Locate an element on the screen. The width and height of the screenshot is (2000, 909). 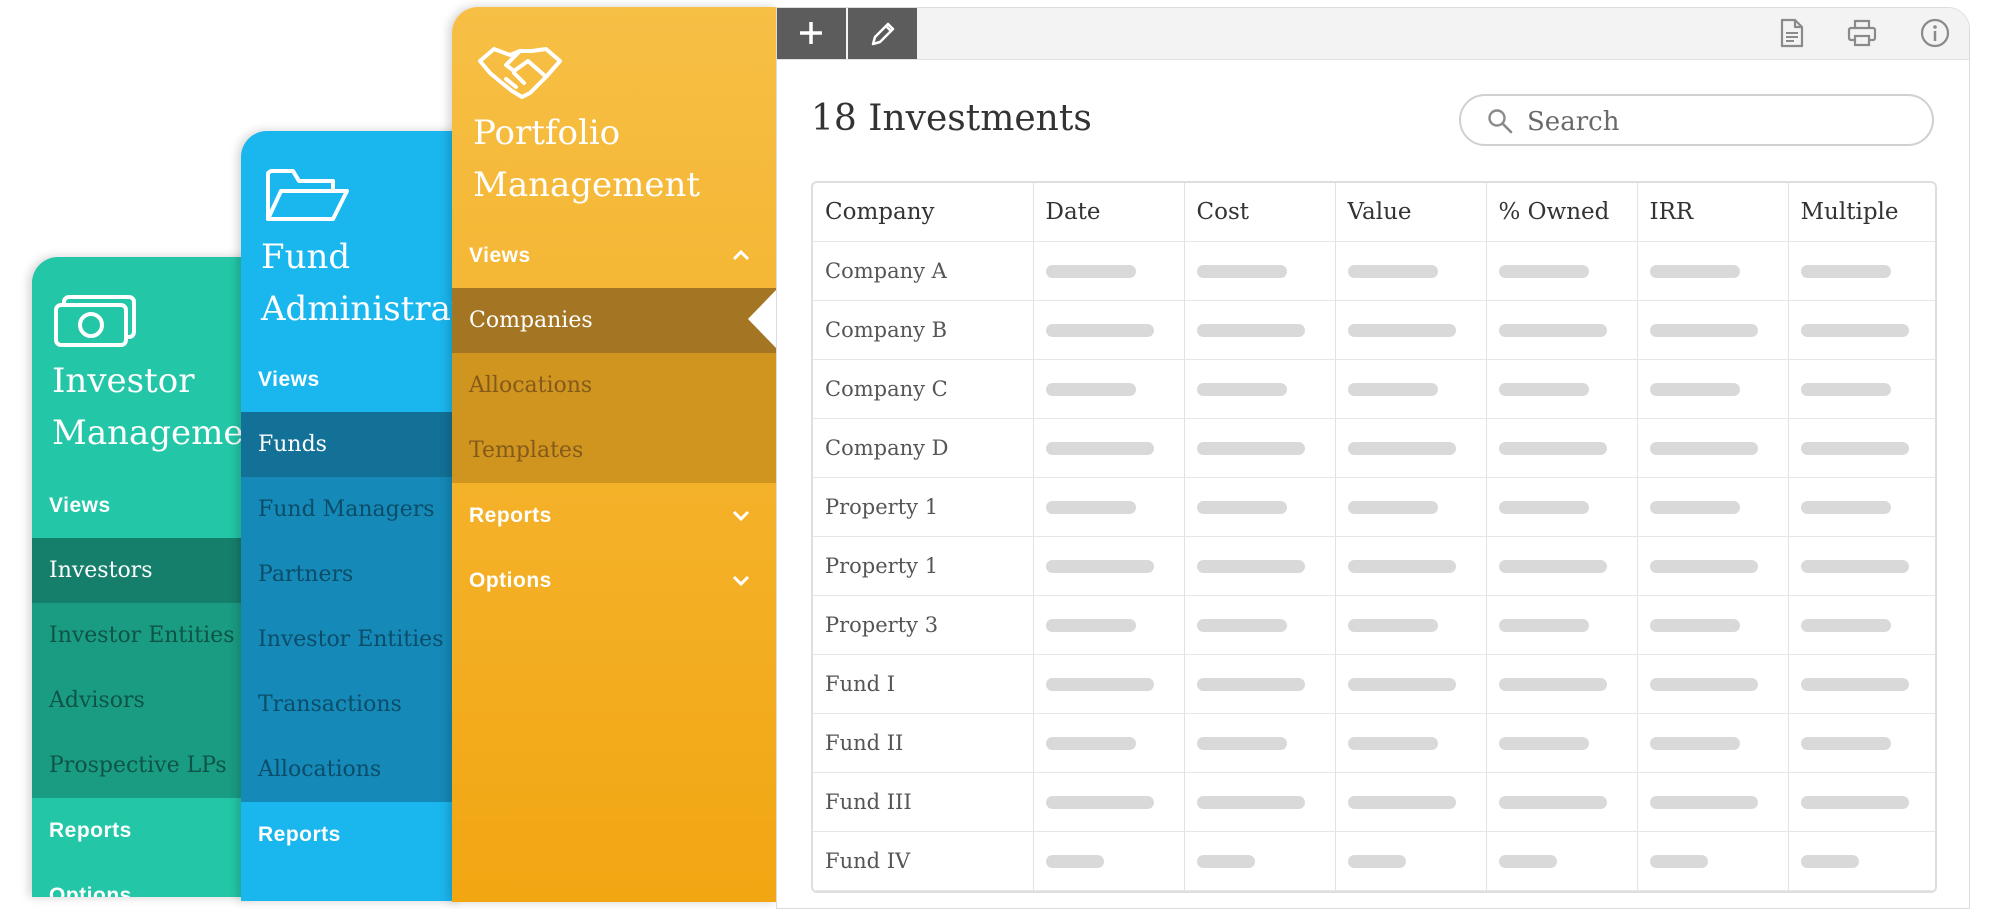
table-row: Company B is located at coordinates (1374, 330).